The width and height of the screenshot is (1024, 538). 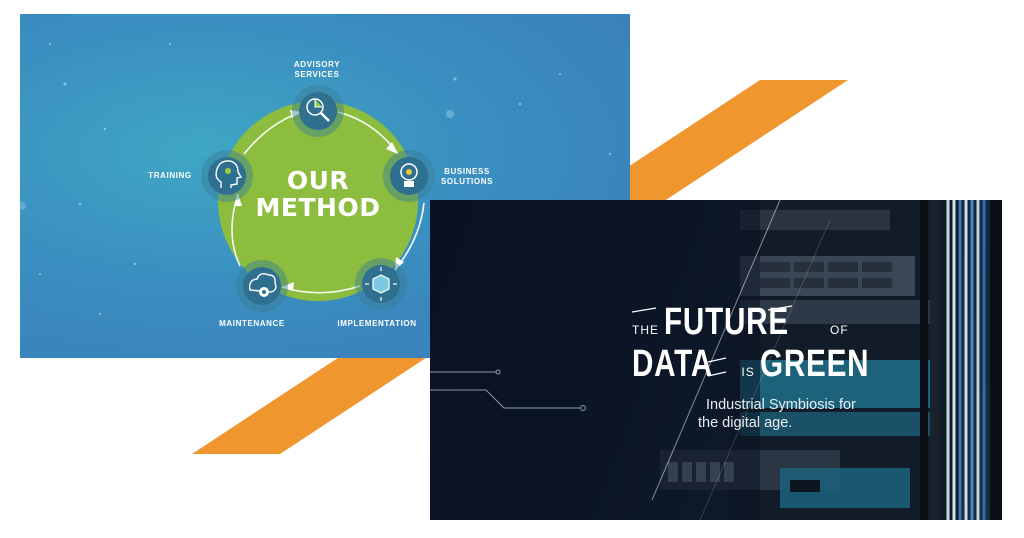 I want to click on headline-row-2: DATA IS GREEN, so click(x=766, y=364).